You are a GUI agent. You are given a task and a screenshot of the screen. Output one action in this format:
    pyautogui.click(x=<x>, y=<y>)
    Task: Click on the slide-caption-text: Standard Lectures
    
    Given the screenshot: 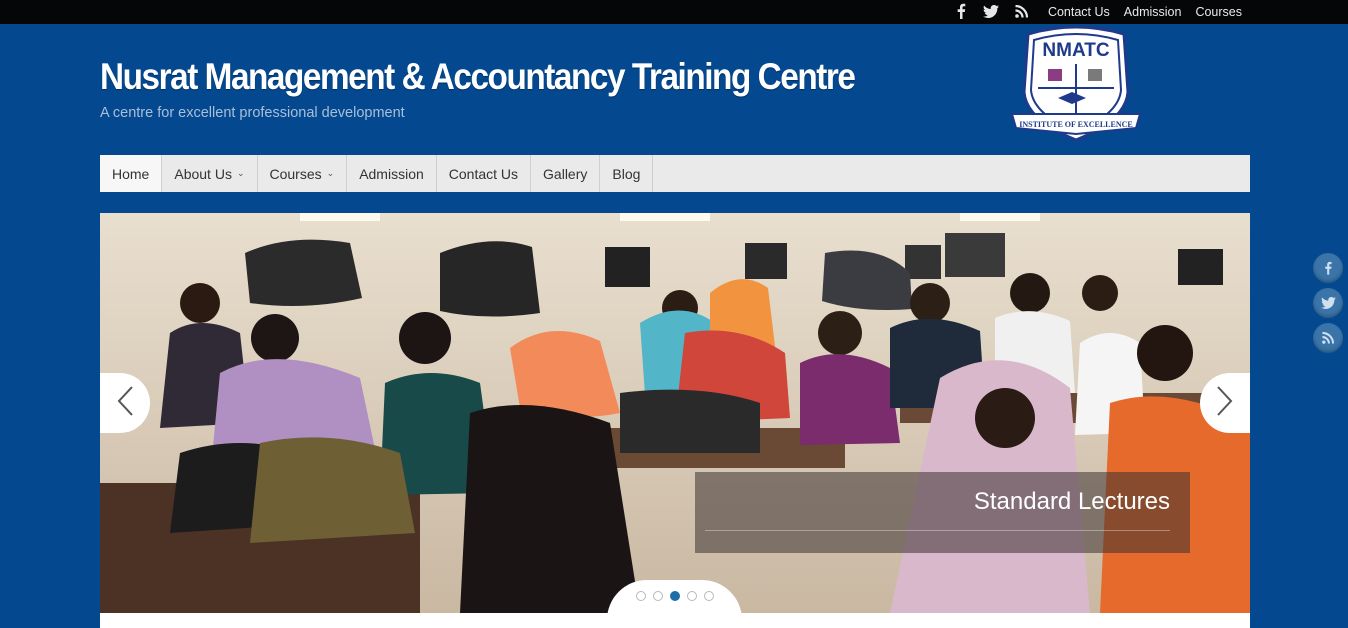 What is the action you would take?
    pyautogui.click(x=1071, y=501)
    